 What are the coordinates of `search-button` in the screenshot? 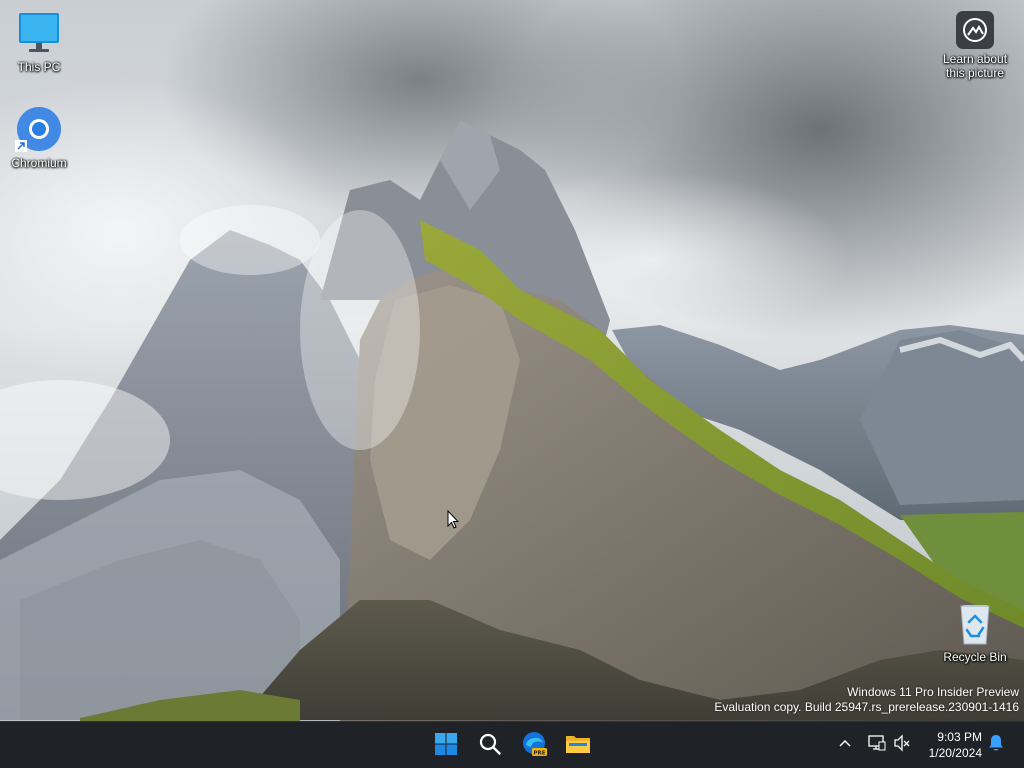 It's located at (490, 746).